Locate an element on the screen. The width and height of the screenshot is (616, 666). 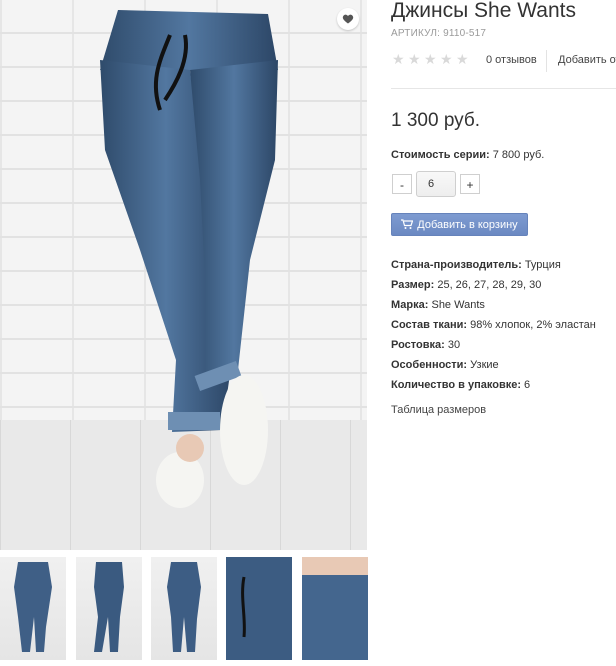
spec-label: Марка: is located at coordinates (410, 305).